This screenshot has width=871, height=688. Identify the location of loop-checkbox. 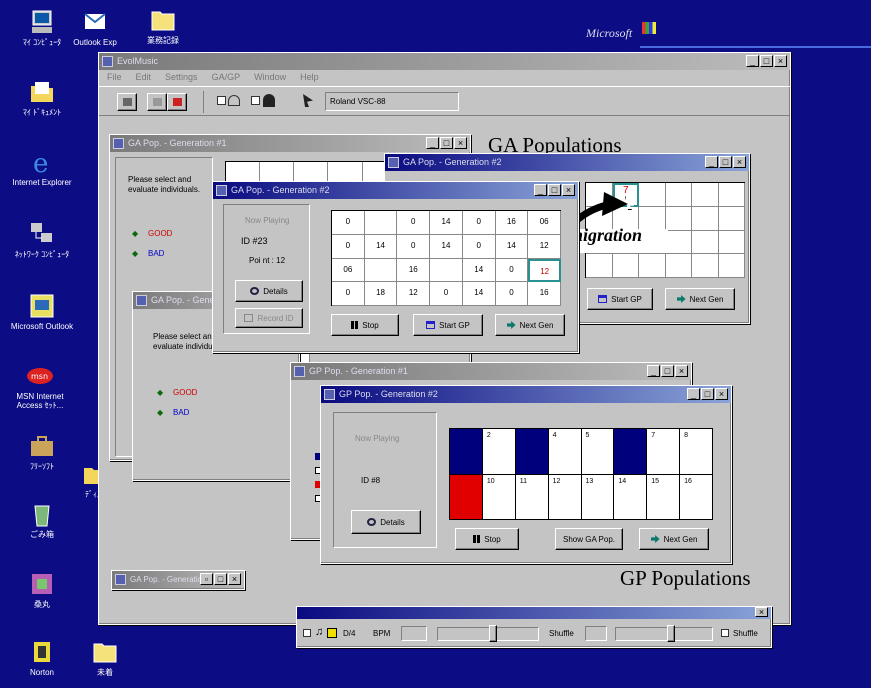
(307, 633).